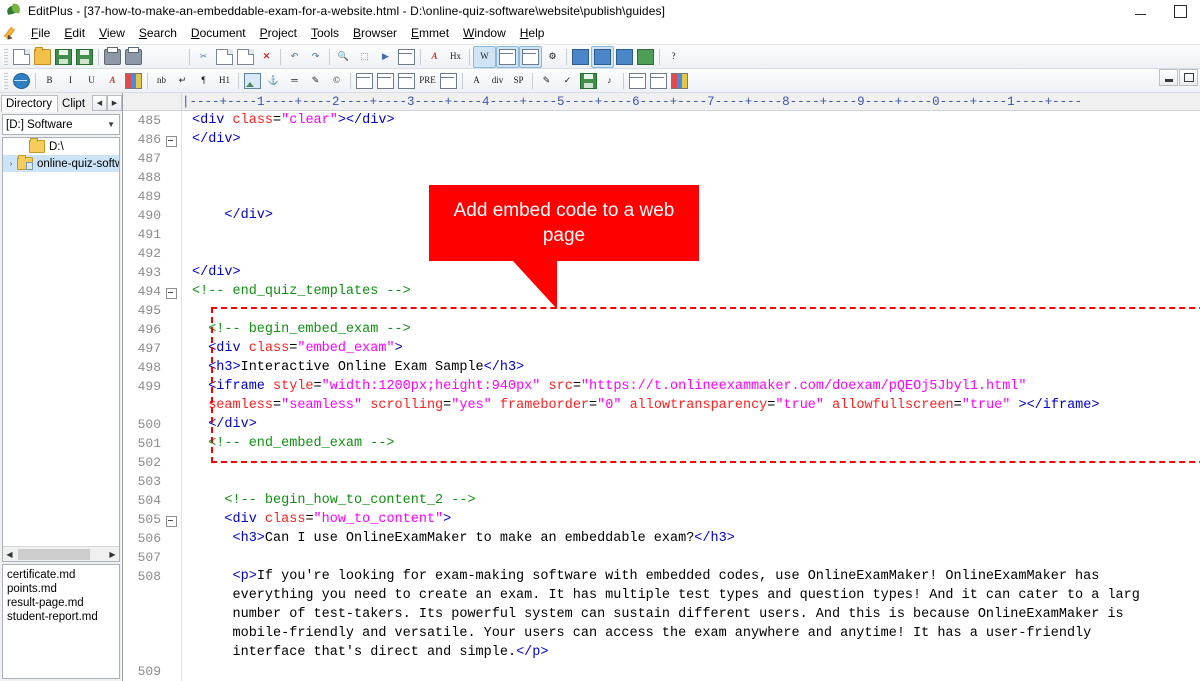 The image size is (1200, 681). Describe the element at coordinates (112, 554) in the screenshot. I see `scroll-right-icon: ▶` at that location.